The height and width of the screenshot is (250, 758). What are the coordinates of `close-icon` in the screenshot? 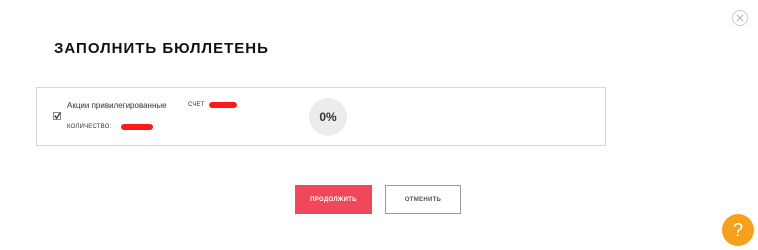 It's located at (740, 18).